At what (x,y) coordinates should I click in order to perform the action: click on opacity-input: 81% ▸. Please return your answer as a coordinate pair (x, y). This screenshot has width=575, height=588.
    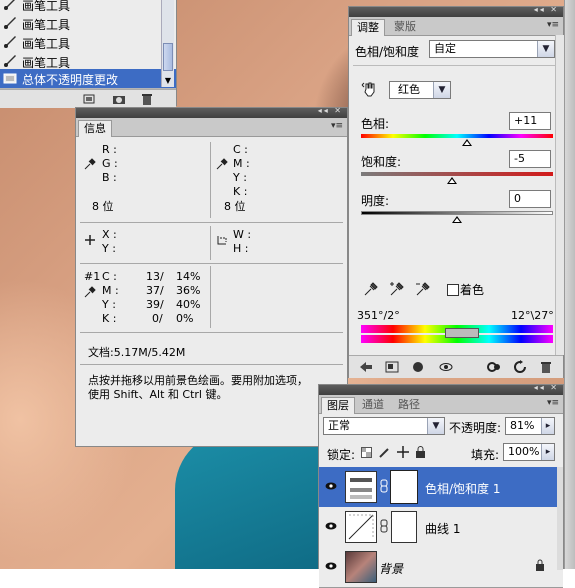
    Looking at the image, I should click on (530, 426).